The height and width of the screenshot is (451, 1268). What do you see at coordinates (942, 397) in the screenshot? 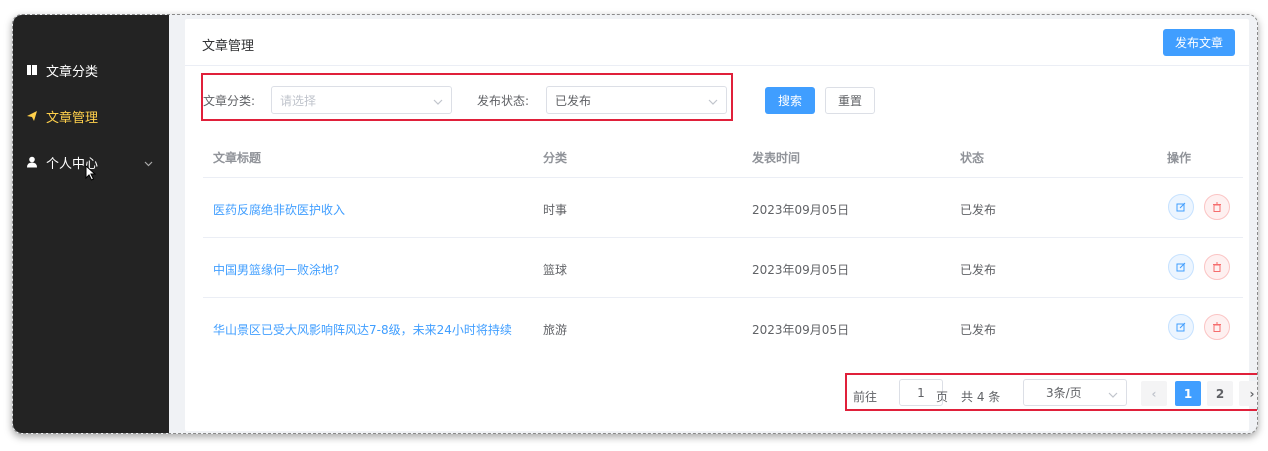
I see `pagination-goto-suffix: 页` at bounding box center [942, 397].